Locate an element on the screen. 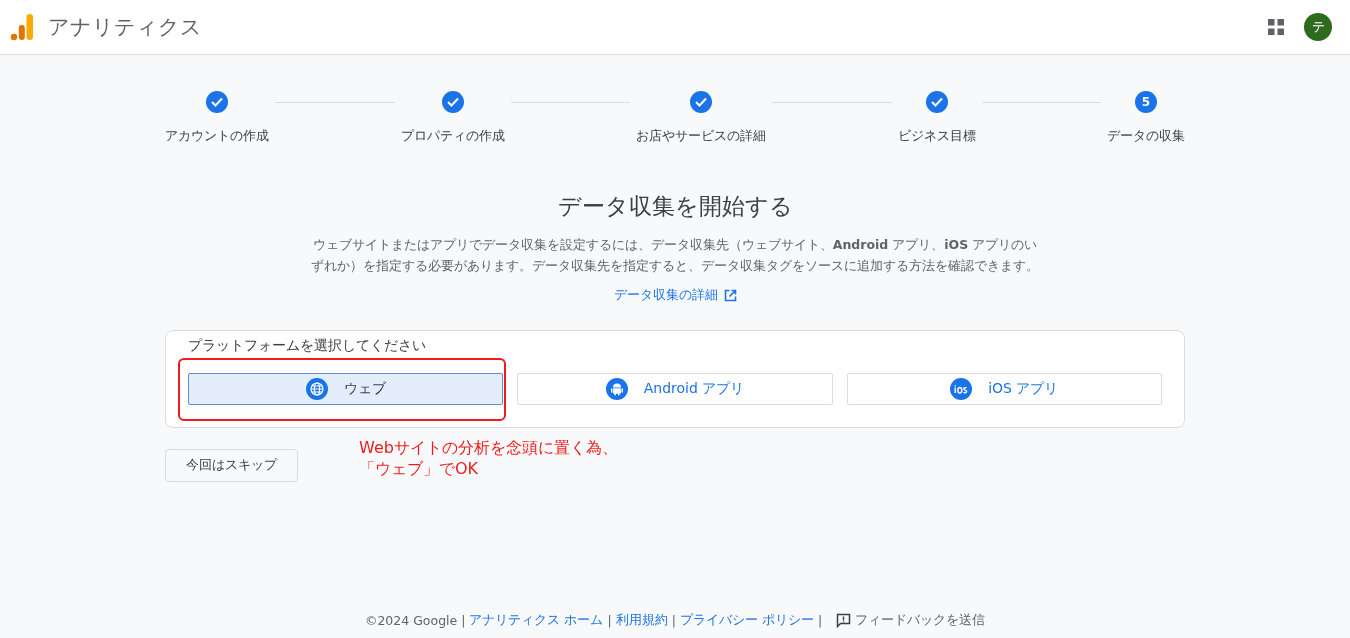 The image size is (1350, 638). skip-button: 今回はスキップ is located at coordinates (231, 465).